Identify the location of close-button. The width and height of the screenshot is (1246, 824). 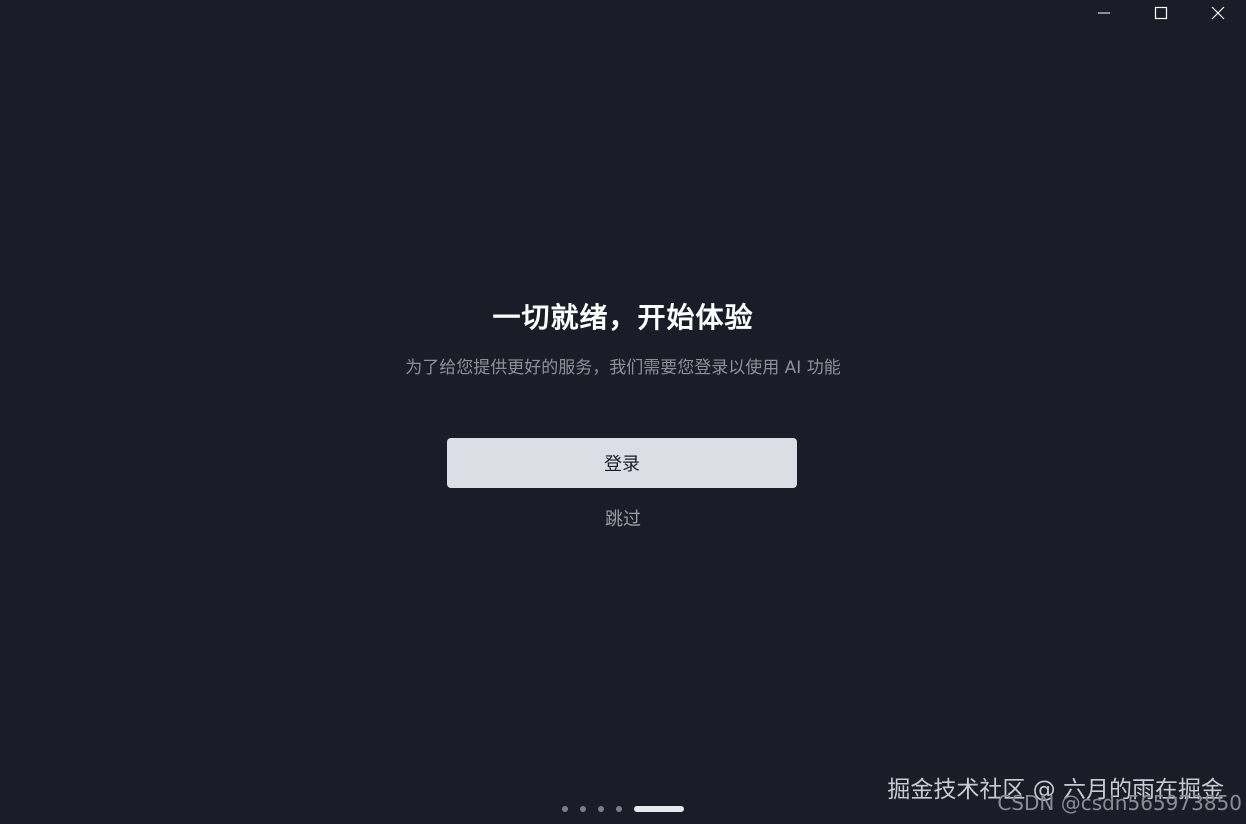
(1217, 13).